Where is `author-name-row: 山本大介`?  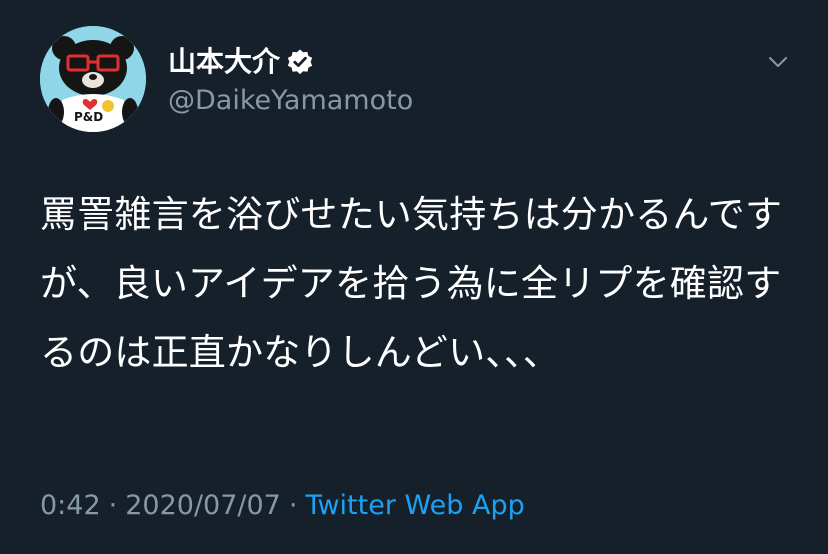 author-name-row: 山本大介 is located at coordinates (241, 62).